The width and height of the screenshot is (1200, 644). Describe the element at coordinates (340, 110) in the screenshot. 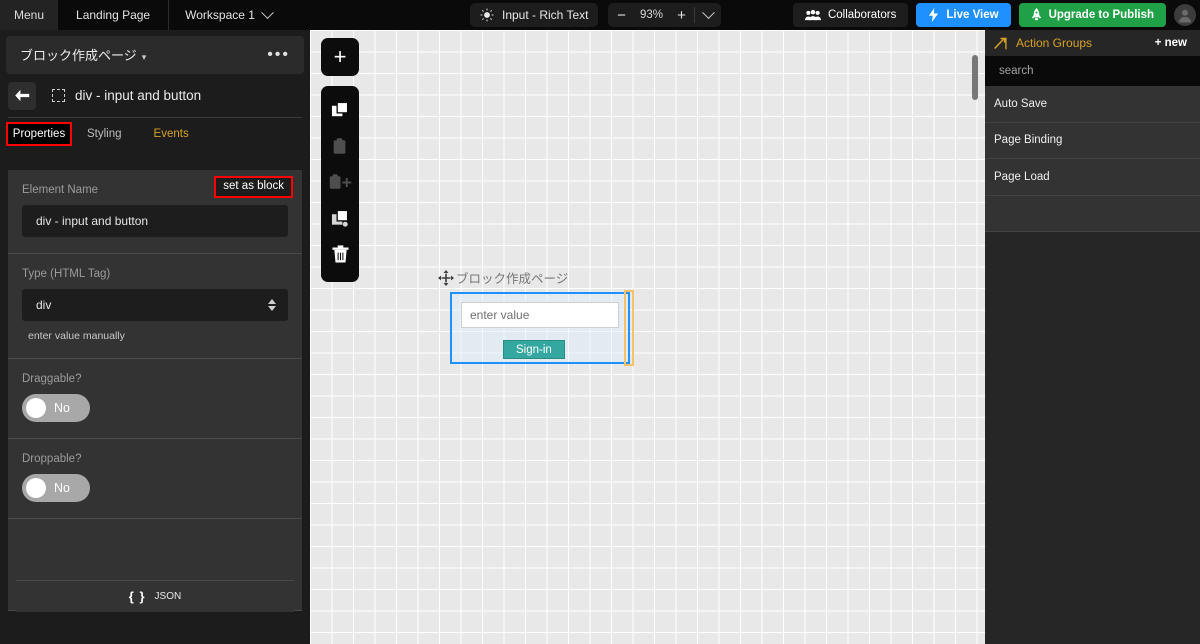

I see `copy-icon` at that location.